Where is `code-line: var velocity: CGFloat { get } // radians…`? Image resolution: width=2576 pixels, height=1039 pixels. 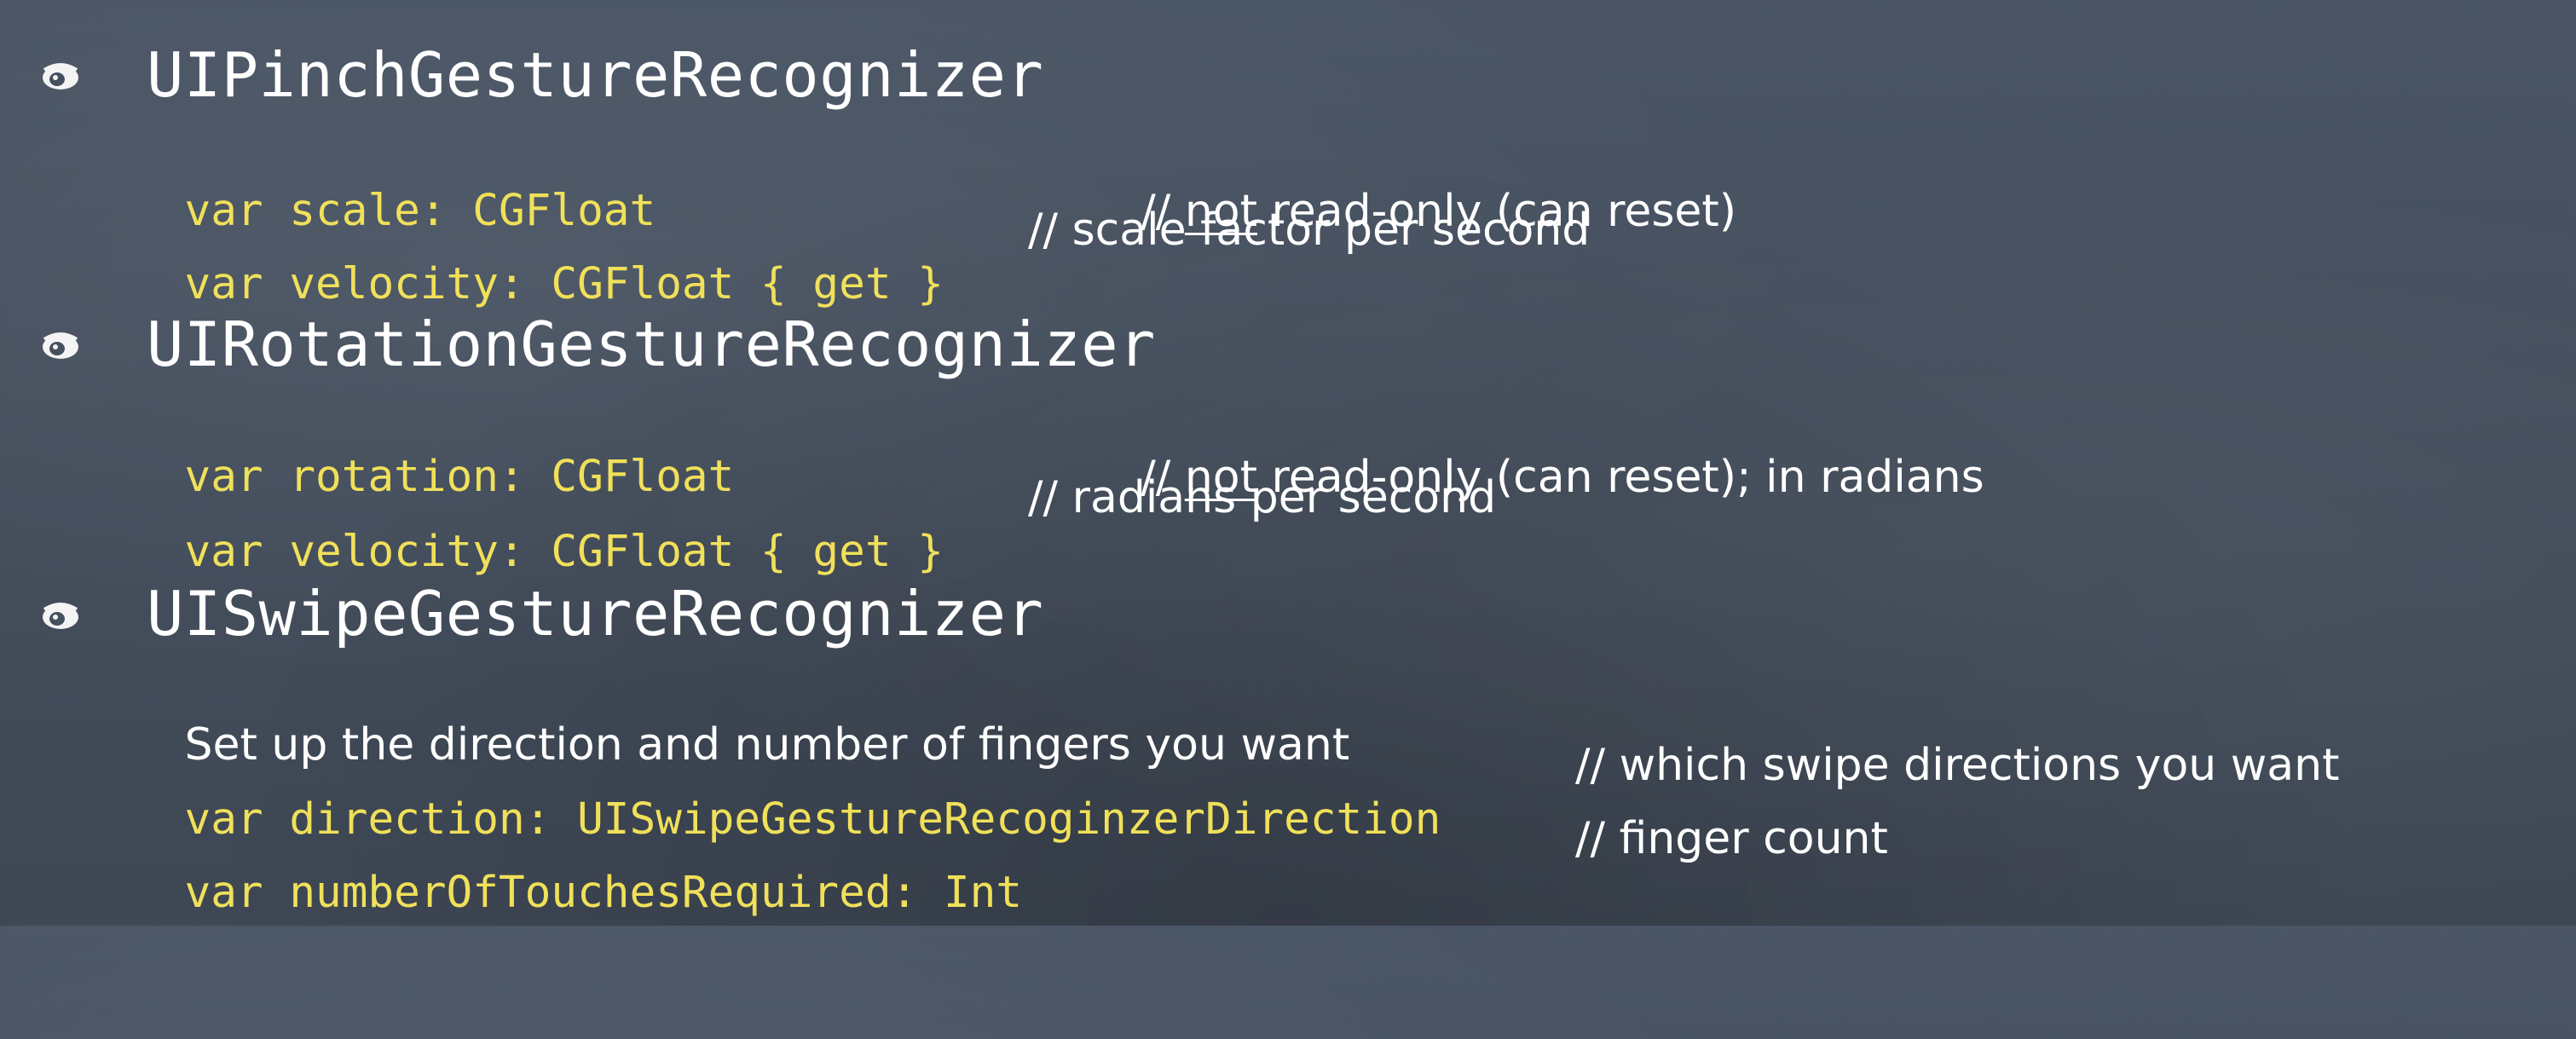
code-line: var velocity: CGFloat { get } // radians… is located at coordinates (828, 524).